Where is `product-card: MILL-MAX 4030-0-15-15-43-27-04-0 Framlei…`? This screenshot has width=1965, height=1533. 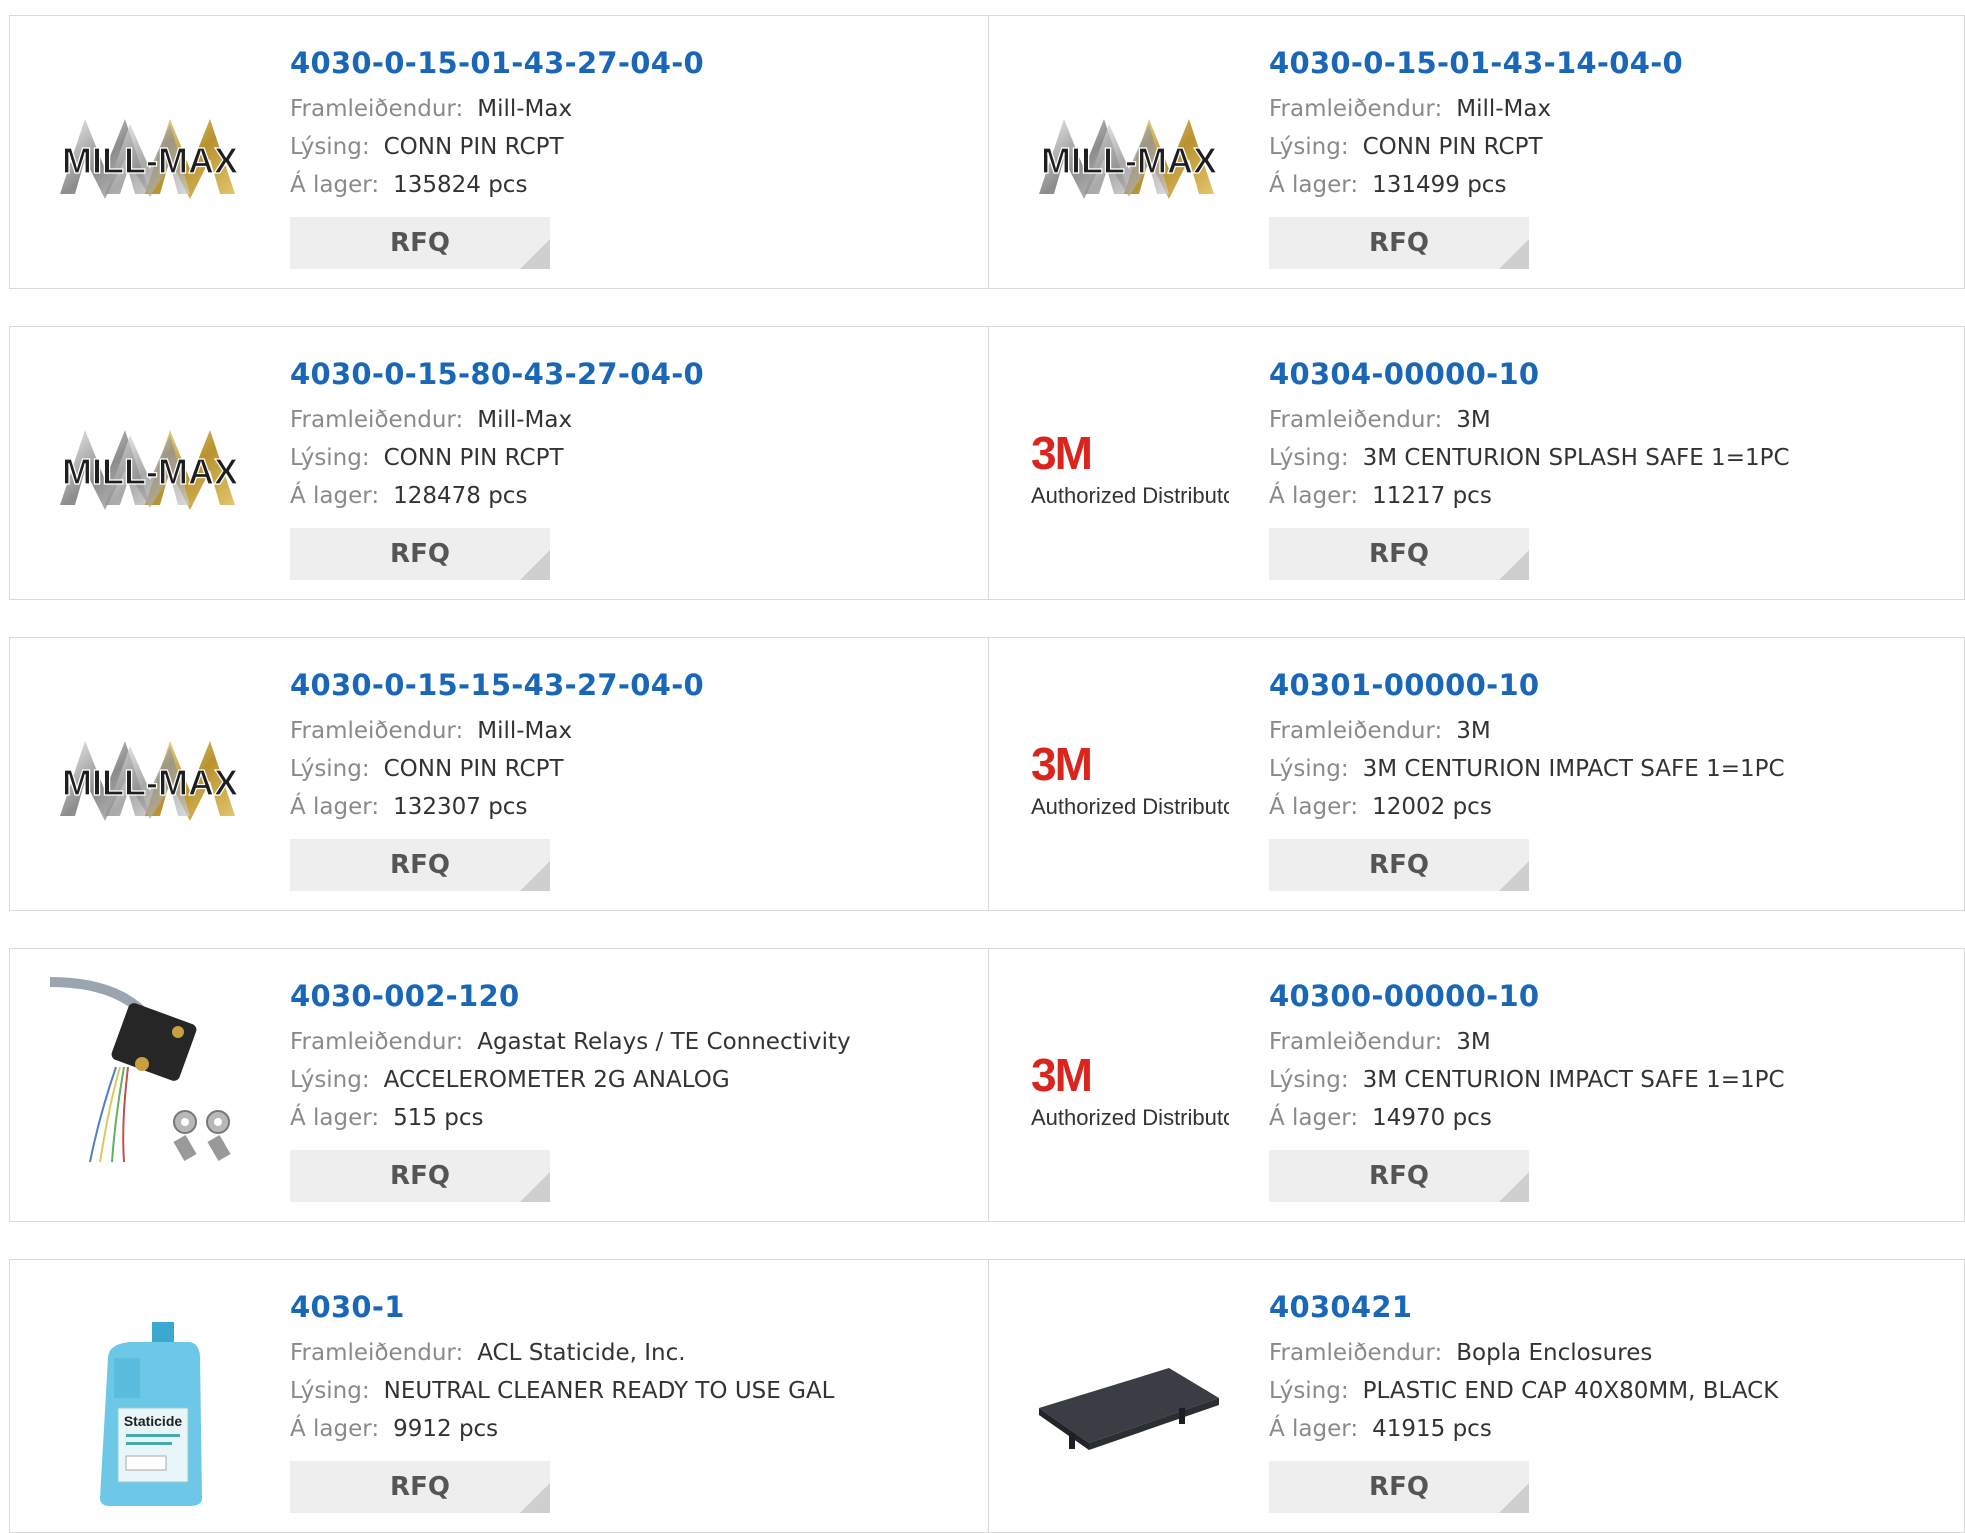
product-card: MILL-MAX 4030-0-15-15-43-27-04-0 Framlei… is located at coordinates (499, 774).